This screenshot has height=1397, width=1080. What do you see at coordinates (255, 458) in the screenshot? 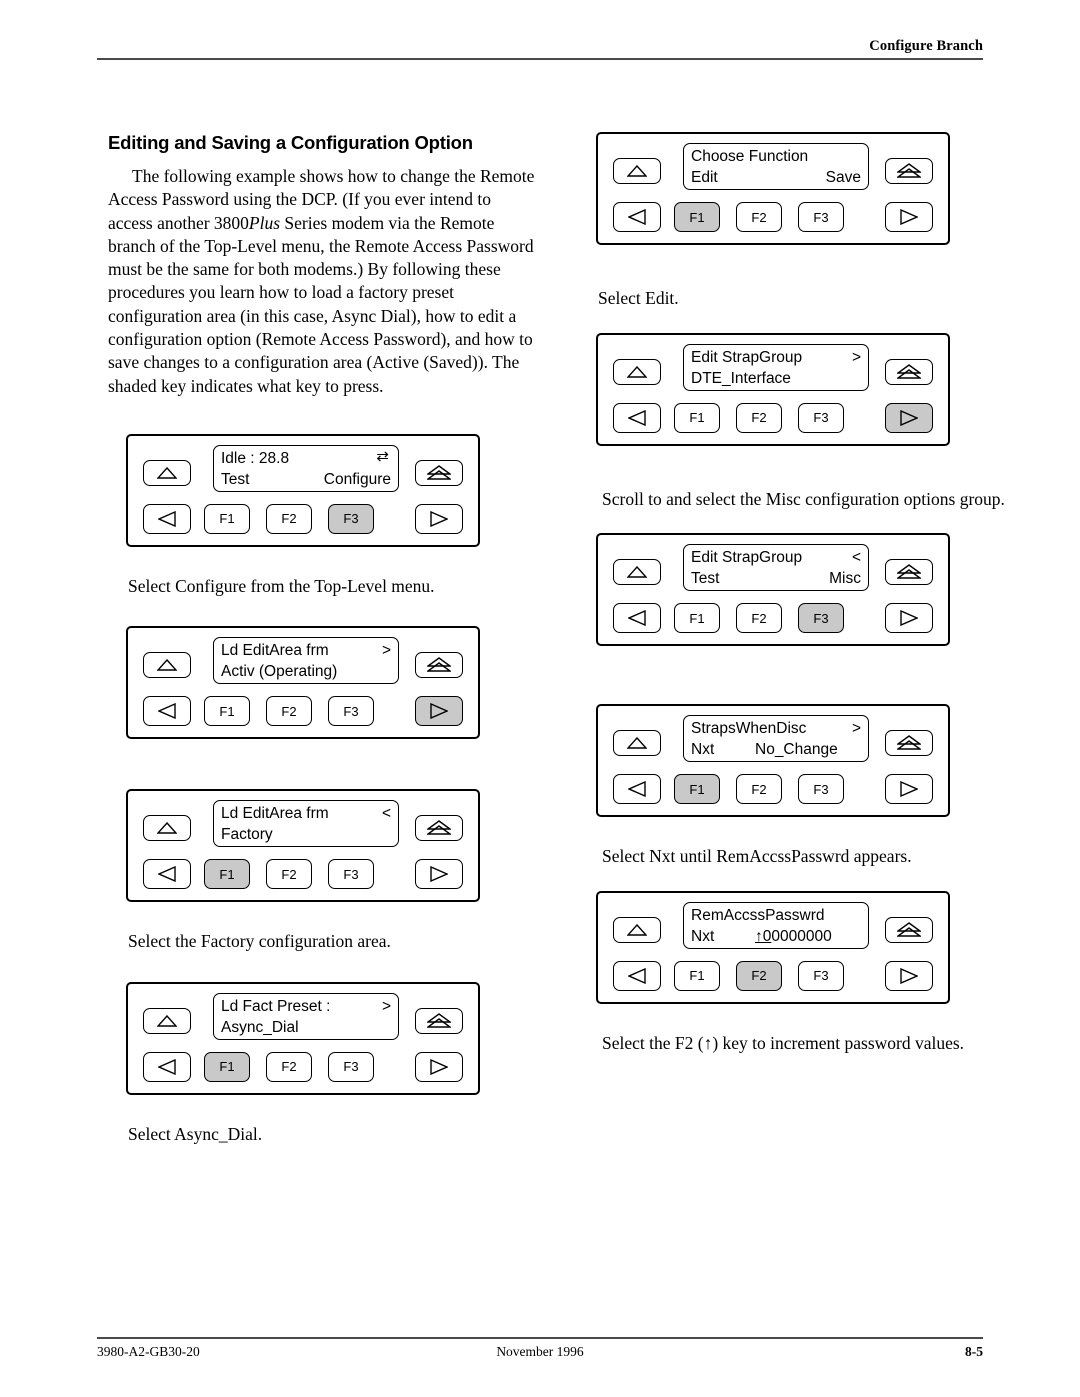
I see `lcd-line1-left: Idle : 28.8` at bounding box center [255, 458].